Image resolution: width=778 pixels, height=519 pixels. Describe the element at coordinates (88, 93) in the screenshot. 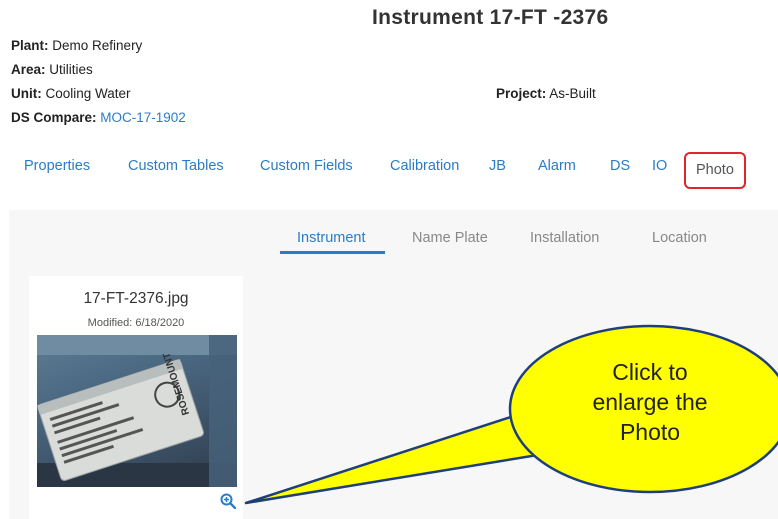

I see `unit-value: Cooling Water` at that location.